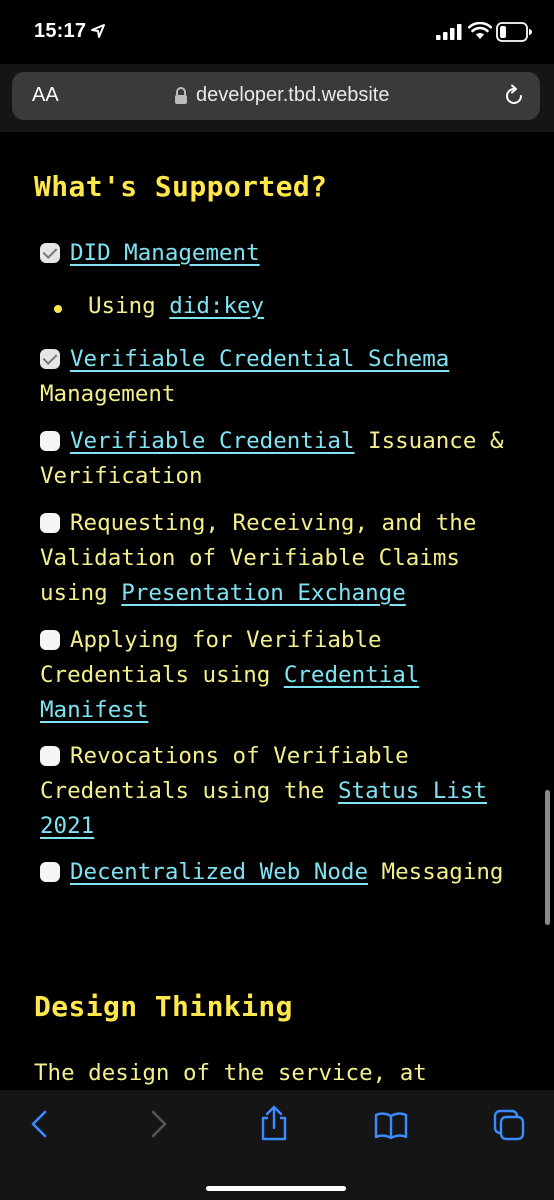  I want to click on address-bar: AA developer.tbd.website, so click(276, 96).